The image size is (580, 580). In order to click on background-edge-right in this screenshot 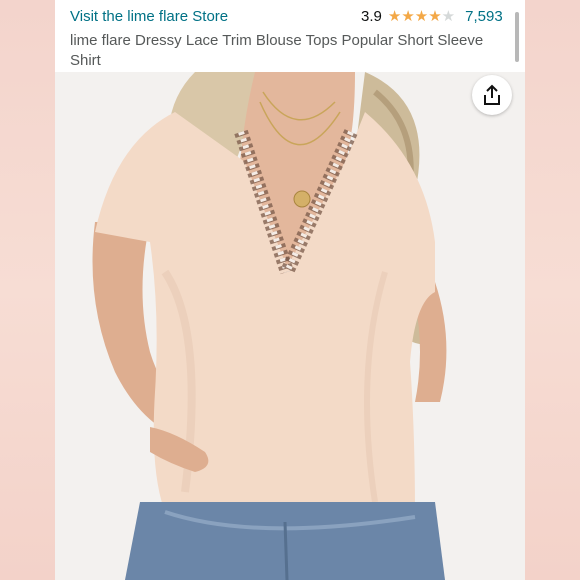, I will do `click(552, 290)`.